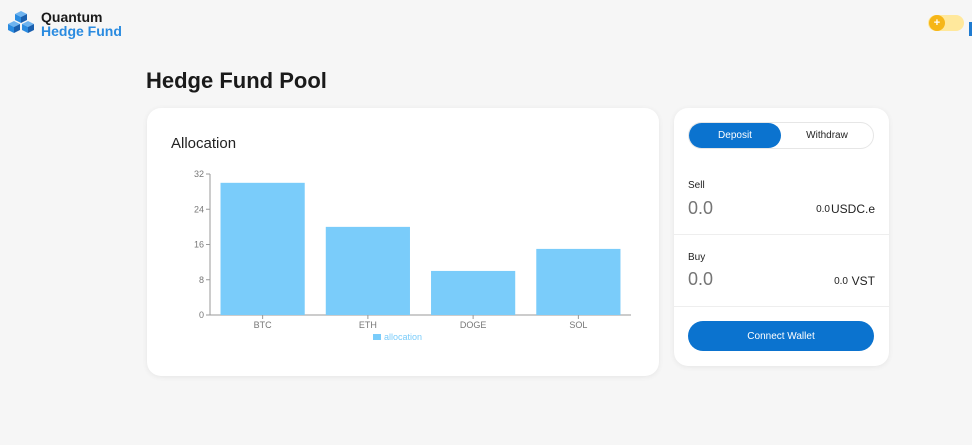 This screenshot has height=445, width=972. What do you see at coordinates (863, 281) in the screenshot?
I see `buy-token: VST` at bounding box center [863, 281].